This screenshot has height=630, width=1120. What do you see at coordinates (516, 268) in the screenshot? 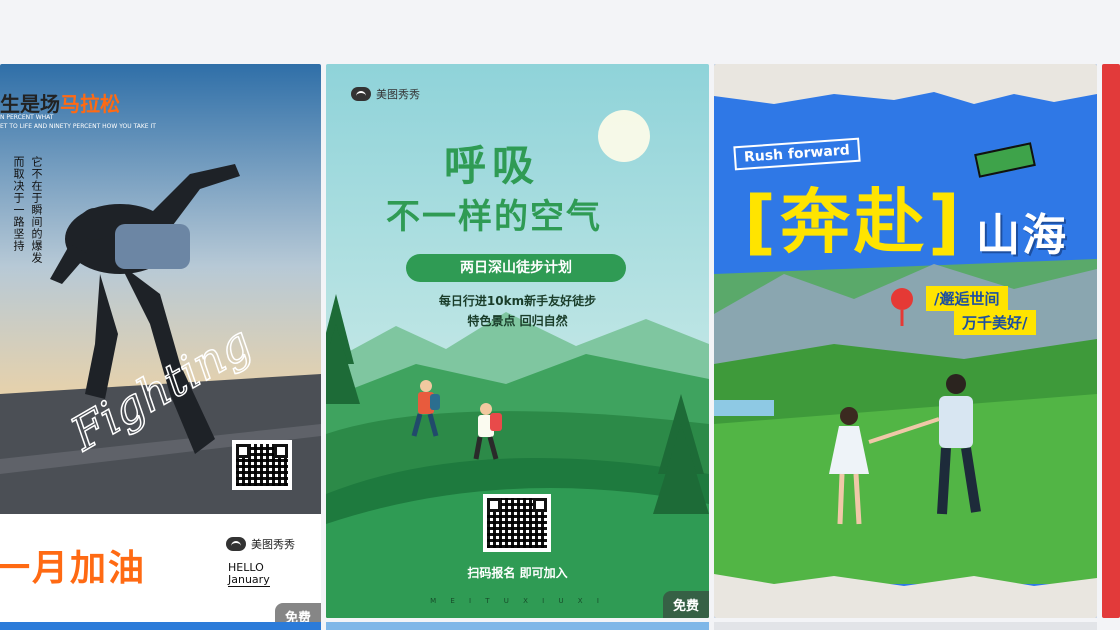
I see `plan-banner: 两日深山徒步计划` at bounding box center [516, 268].